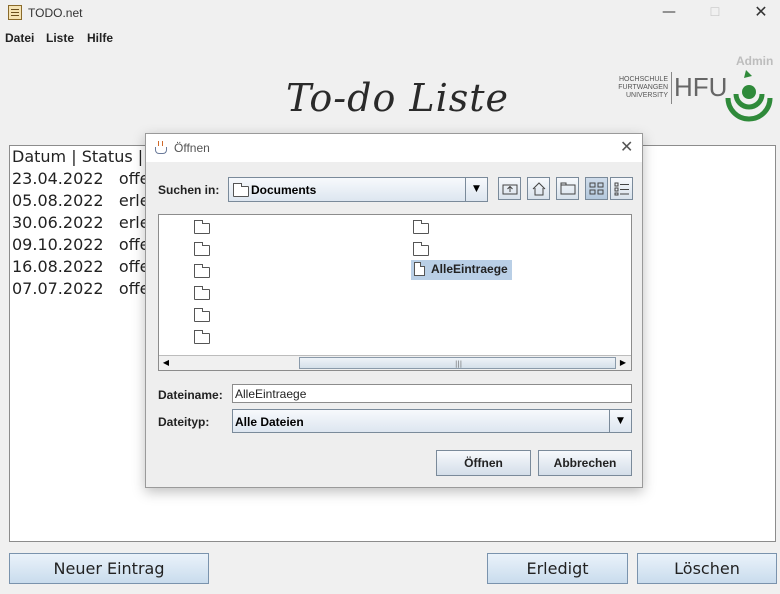 The width and height of the screenshot is (780, 594). Describe the element at coordinates (88, 222) in the screenshot. I see `list-item: 30.06.2022 erledi` at that location.